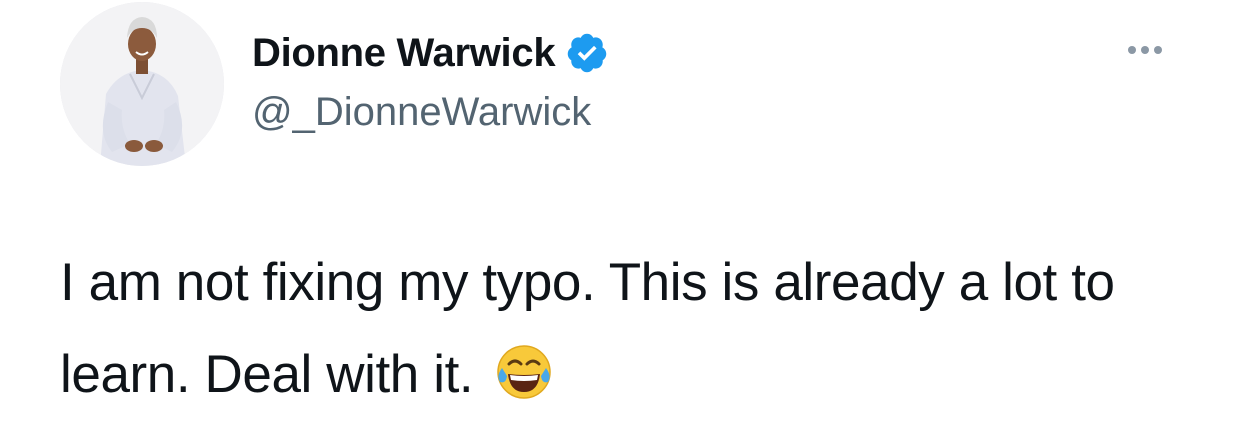  I want to click on verified-badge-icon, so click(587, 53).